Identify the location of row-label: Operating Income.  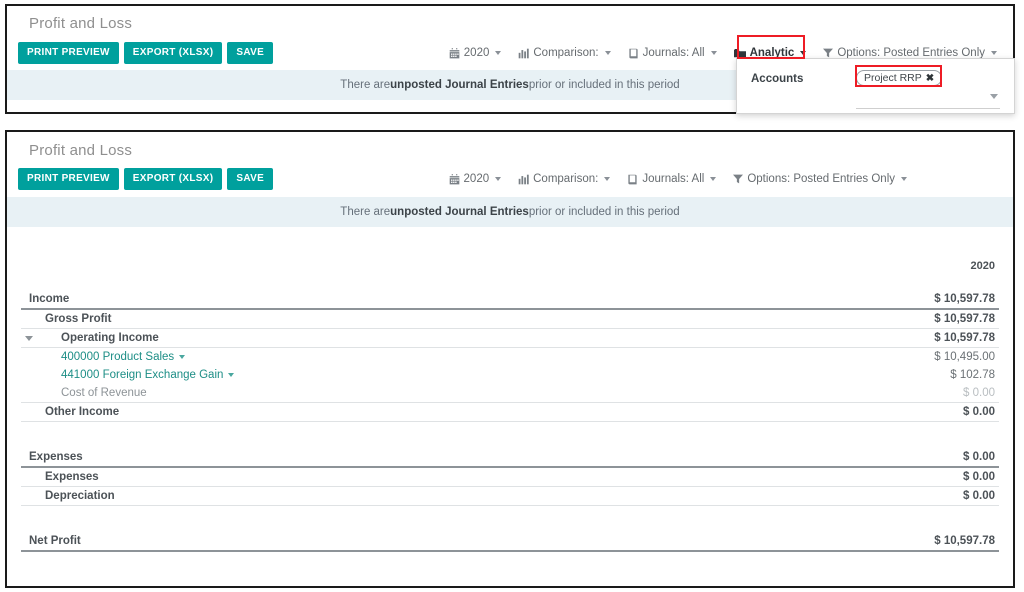
(110, 338).